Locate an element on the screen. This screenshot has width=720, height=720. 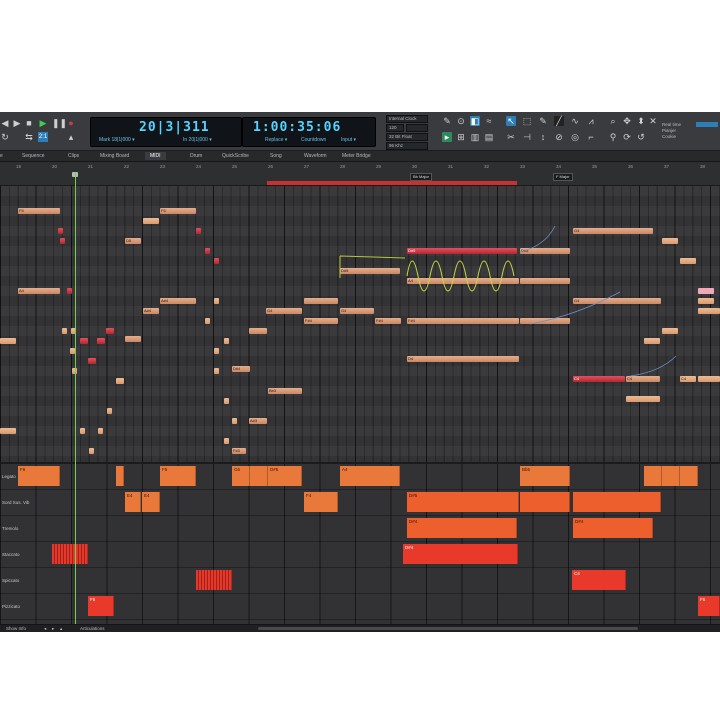
link-icon: ⬍ is located at coordinates (641, 121).